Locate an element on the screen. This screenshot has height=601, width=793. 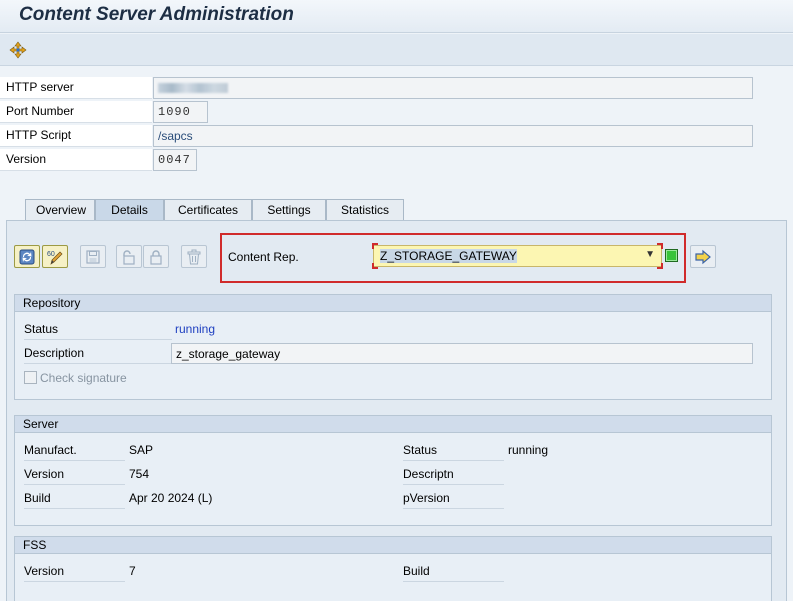
delete-button is located at coordinates (194, 256).